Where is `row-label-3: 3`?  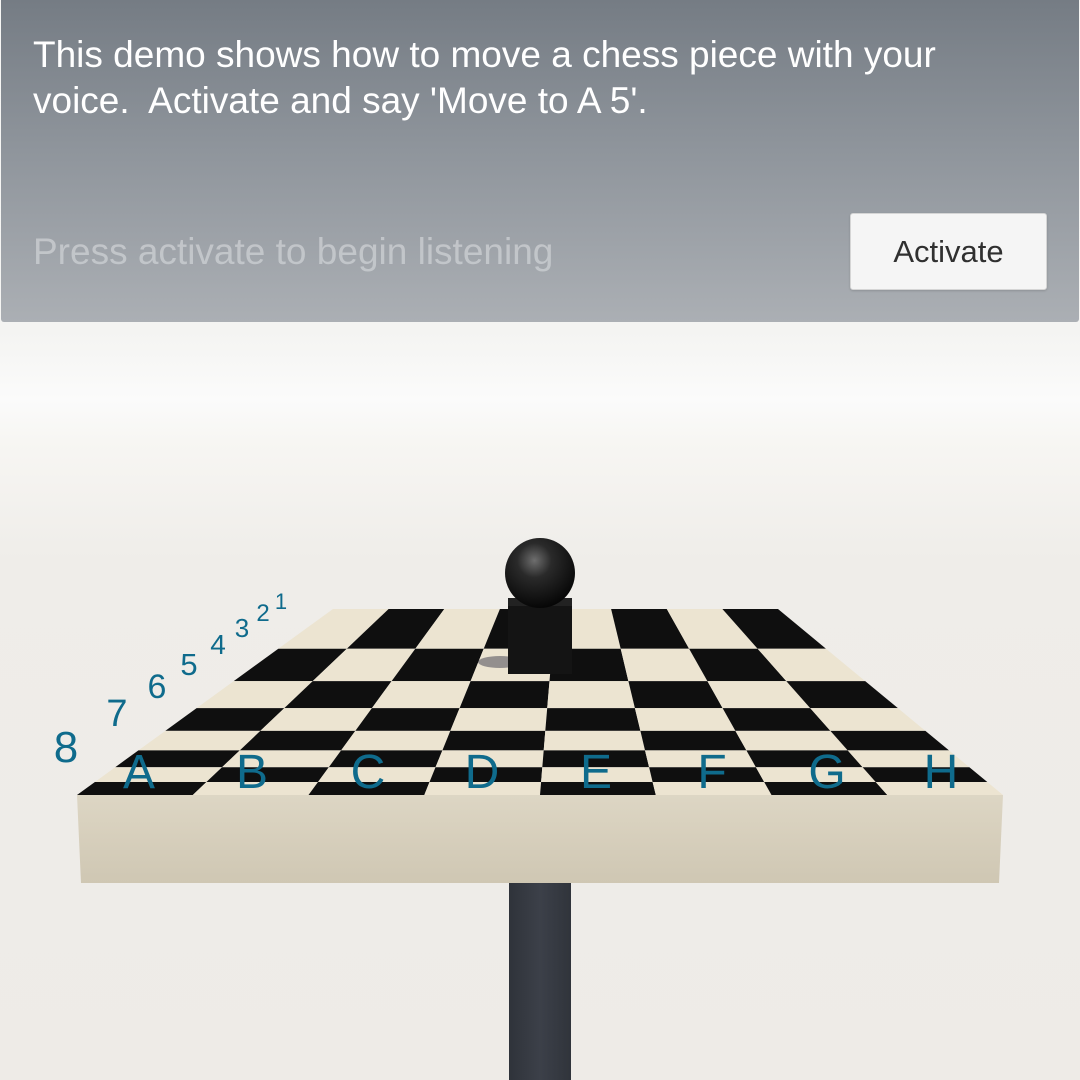
row-label-3: 3 is located at coordinates (242, 628).